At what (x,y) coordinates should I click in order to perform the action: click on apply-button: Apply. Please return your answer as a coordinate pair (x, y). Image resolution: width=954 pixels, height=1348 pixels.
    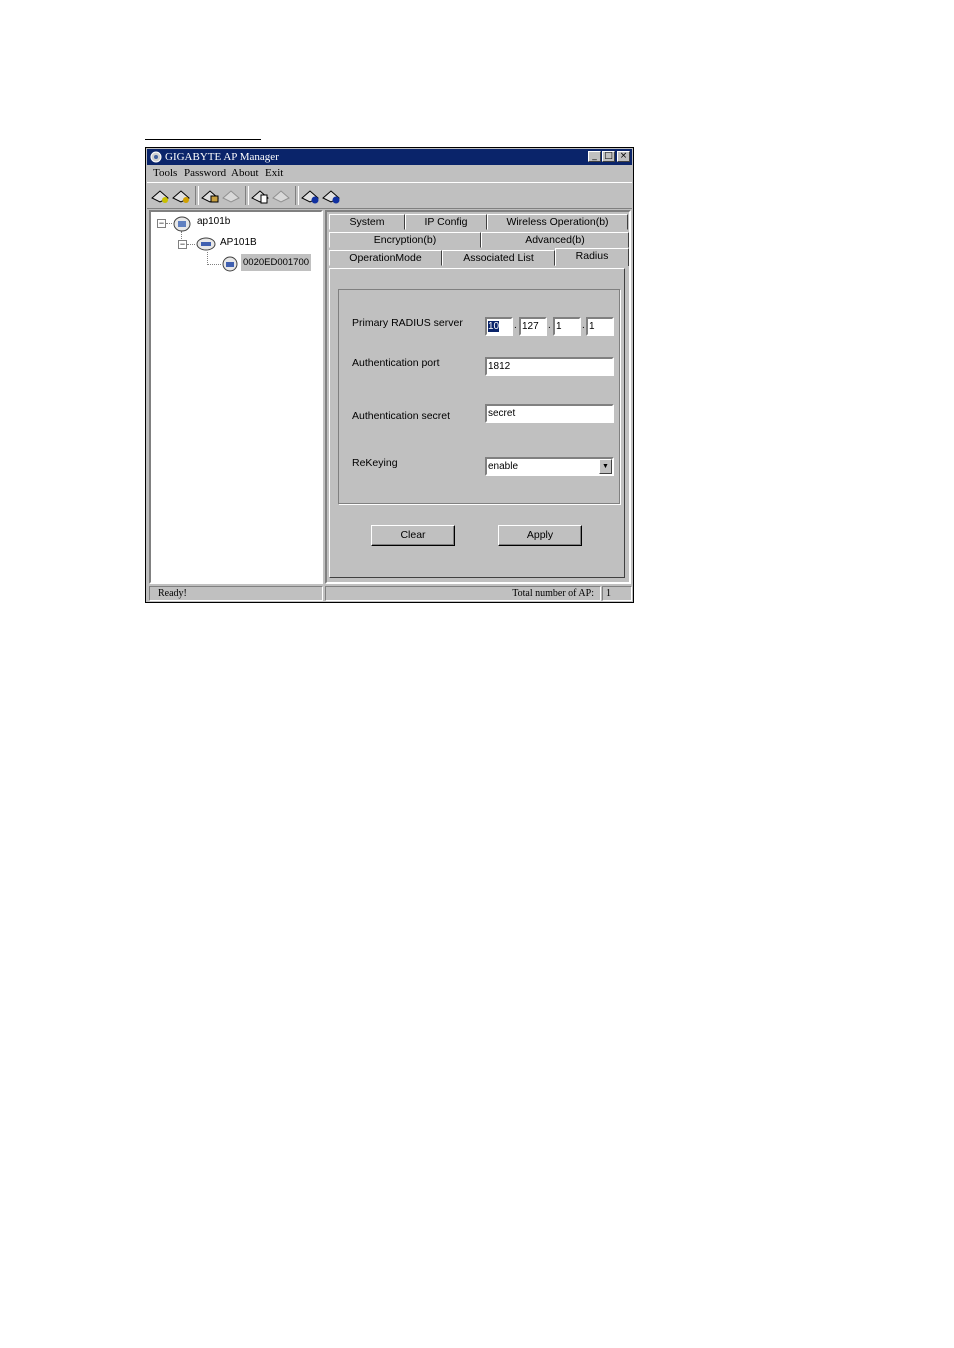
    Looking at the image, I should click on (540, 535).